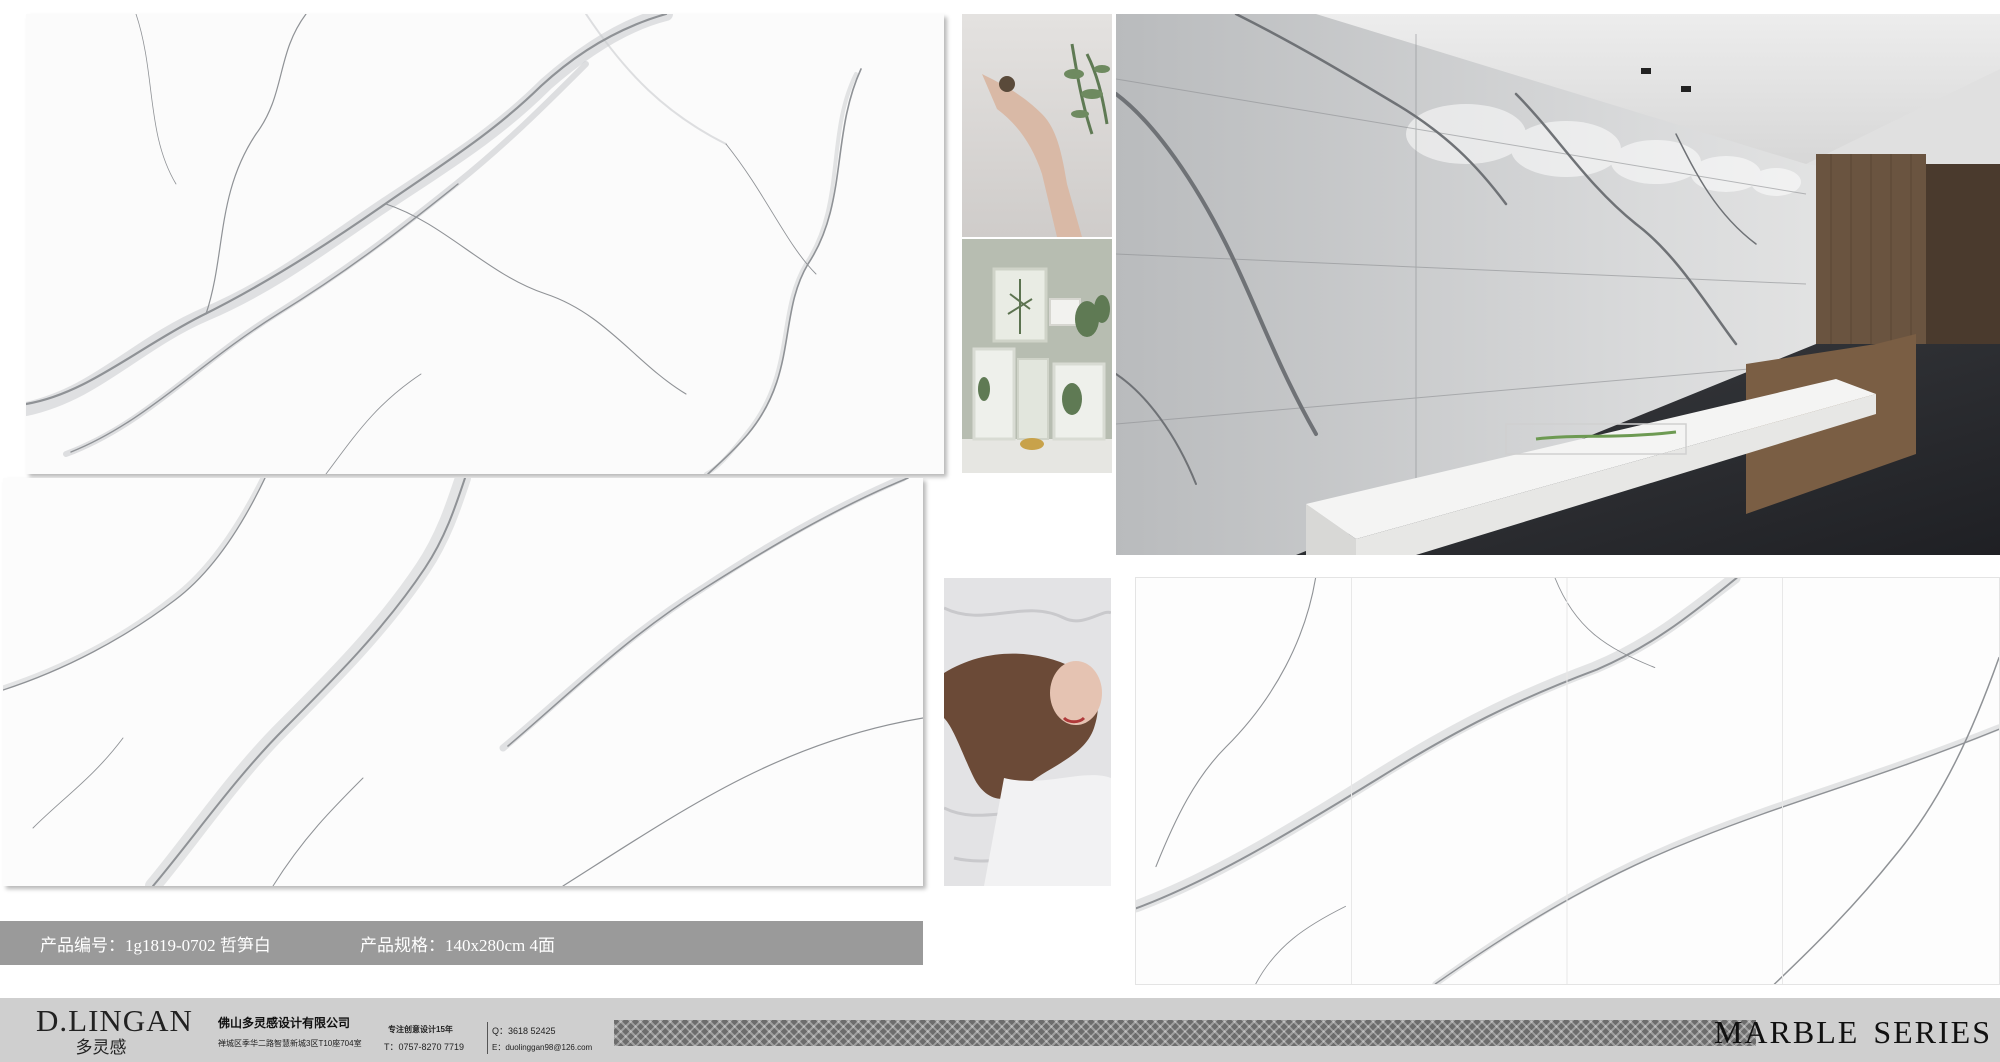  What do you see at coordinates (424, 1047) in the screenshot?
I see `company-phone: T：0757-8270 7719` at bounding box center [424, 1047].